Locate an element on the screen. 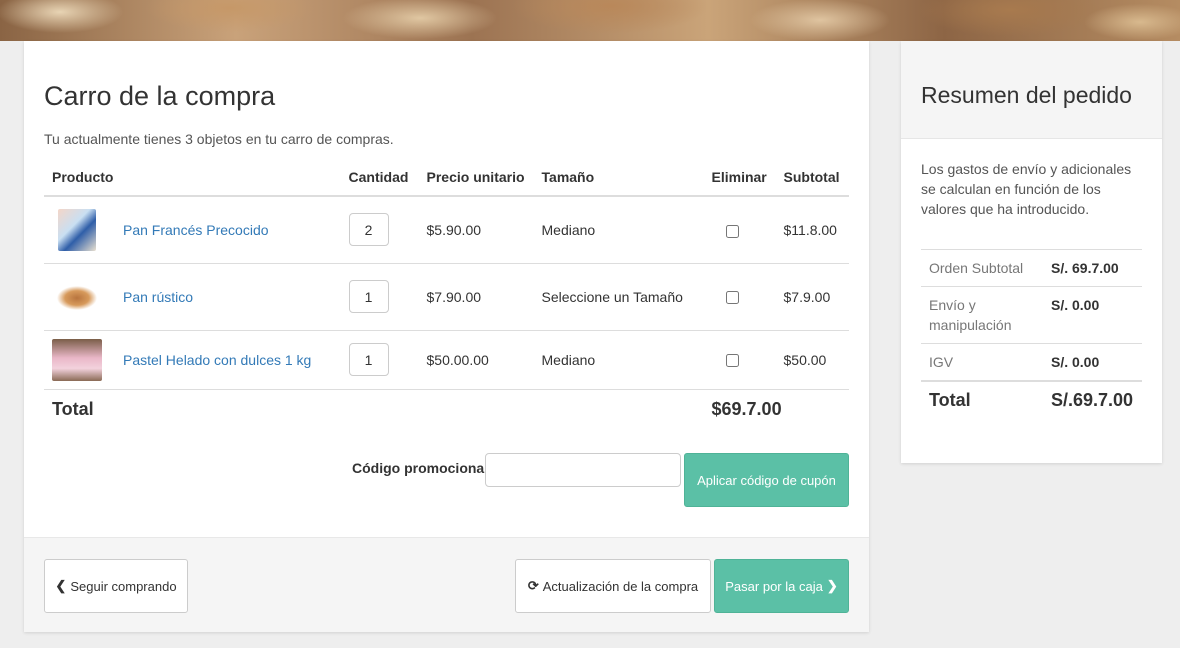 The width and height of the screenshot is (1180, 648). column-header-subtotal: Subtotal is located at coordinates (812, 178).